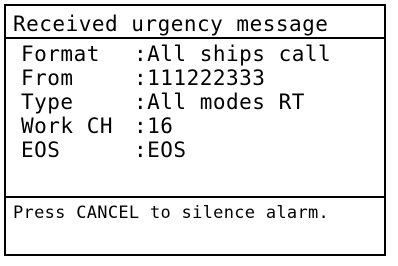 The width and height of the screenshot is (398, 266). Describe the element at coordinates (47, 78) in the screenshot. I see `field-label-from: From` at that location.